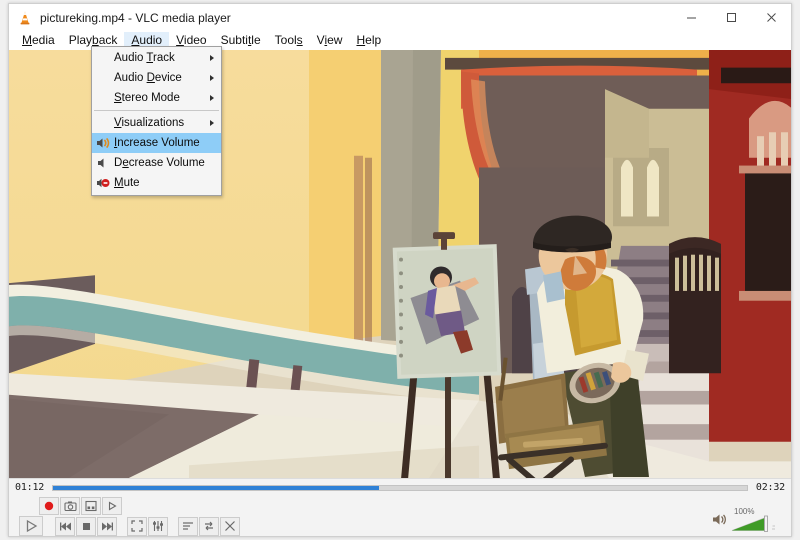 The width and height of the screenshot is (800, 540). I want to click on playlist-buttons-group, so click(209, 526).